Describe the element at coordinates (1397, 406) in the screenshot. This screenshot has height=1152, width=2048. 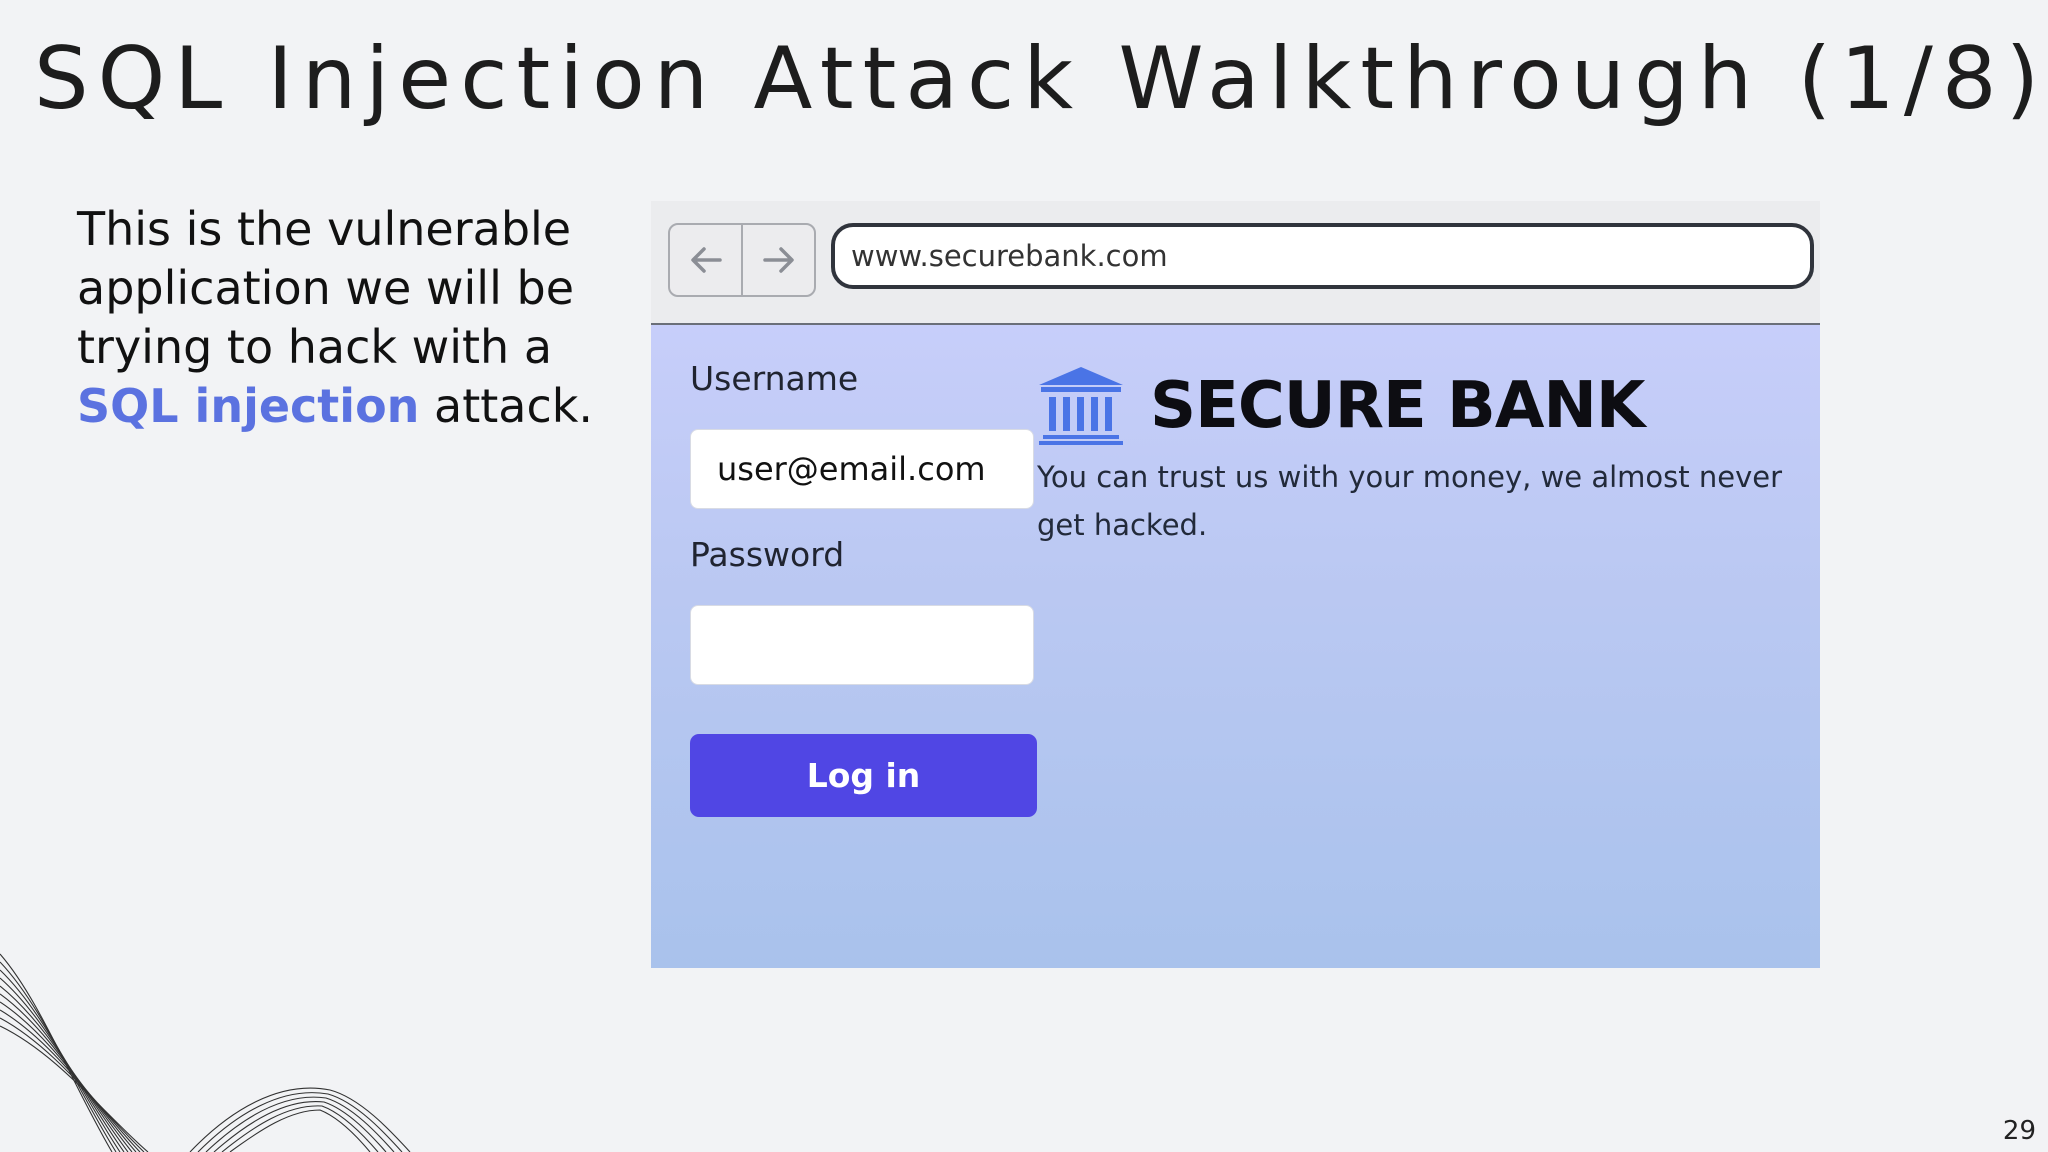
I see `bank-name: SECURE BANK` at that location.